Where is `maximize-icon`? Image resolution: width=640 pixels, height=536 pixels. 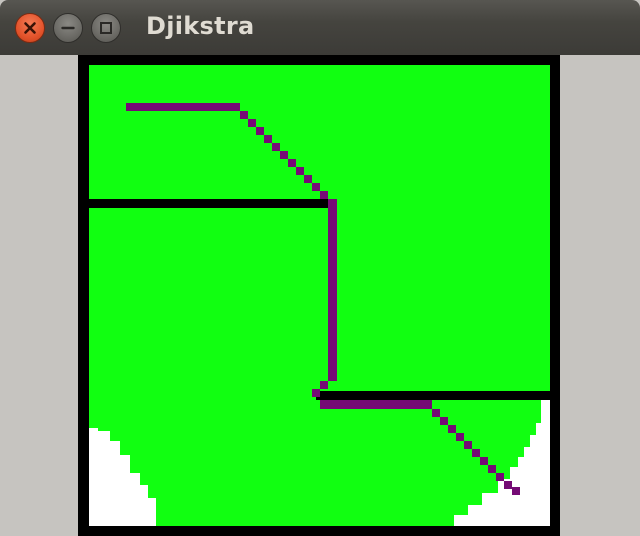
maximize-icon is located at coordinates (106, 28).